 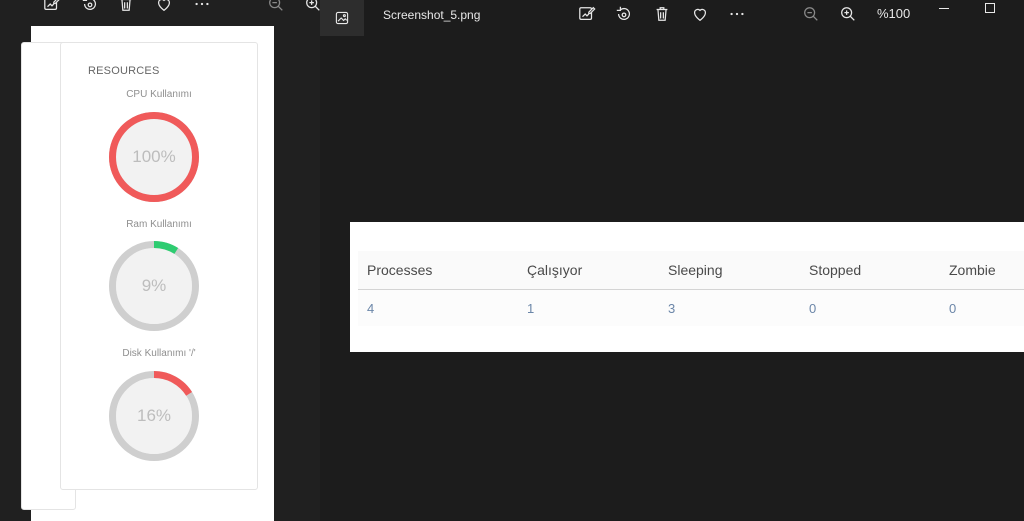 What do you see at coordinates (990, 8) in the screenshot?
I see `maximize-icon` at bounding box center [990, 8].